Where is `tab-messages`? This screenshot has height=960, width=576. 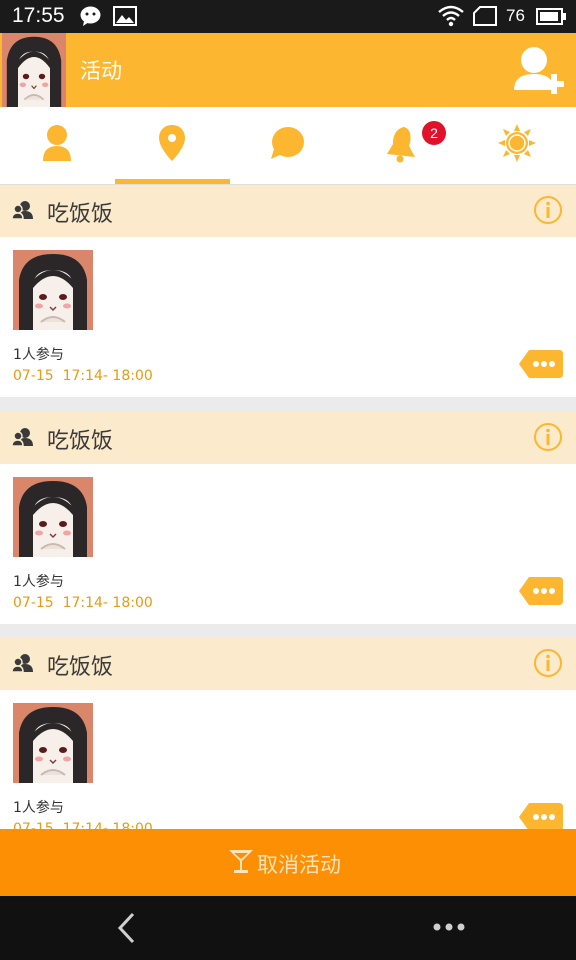
tab-messages is located at coordinates (287, 145).